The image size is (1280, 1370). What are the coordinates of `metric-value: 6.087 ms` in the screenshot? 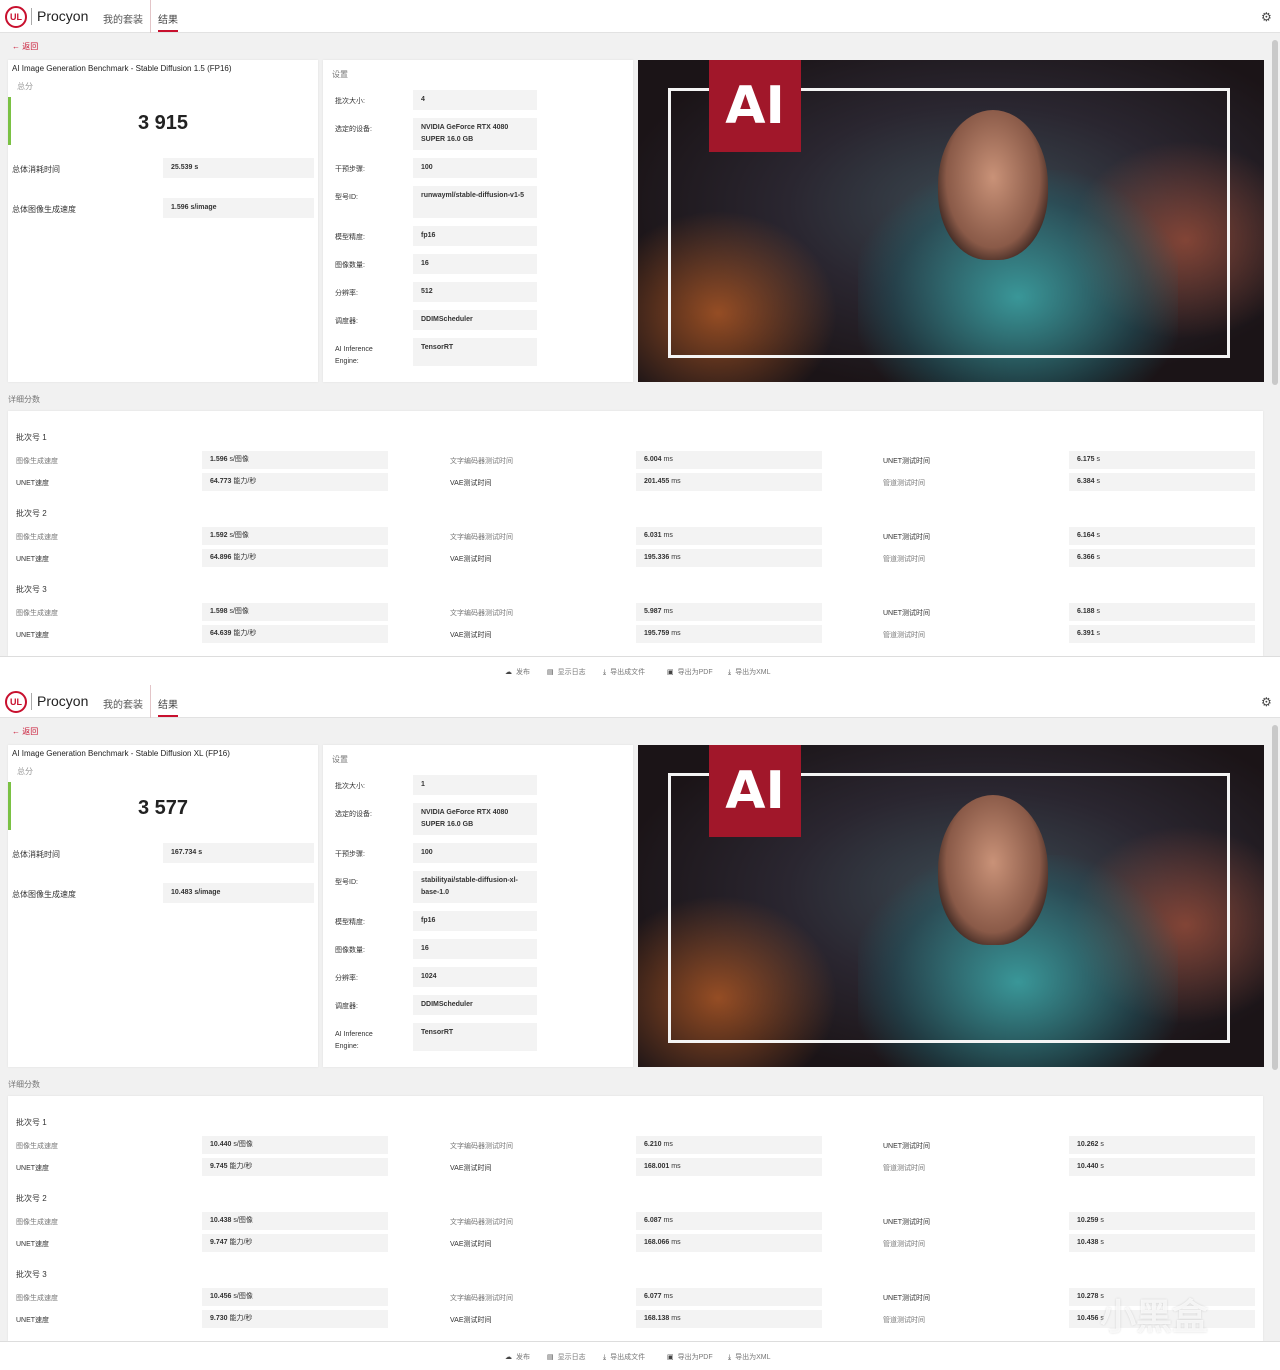 It's located at (729, 1221).